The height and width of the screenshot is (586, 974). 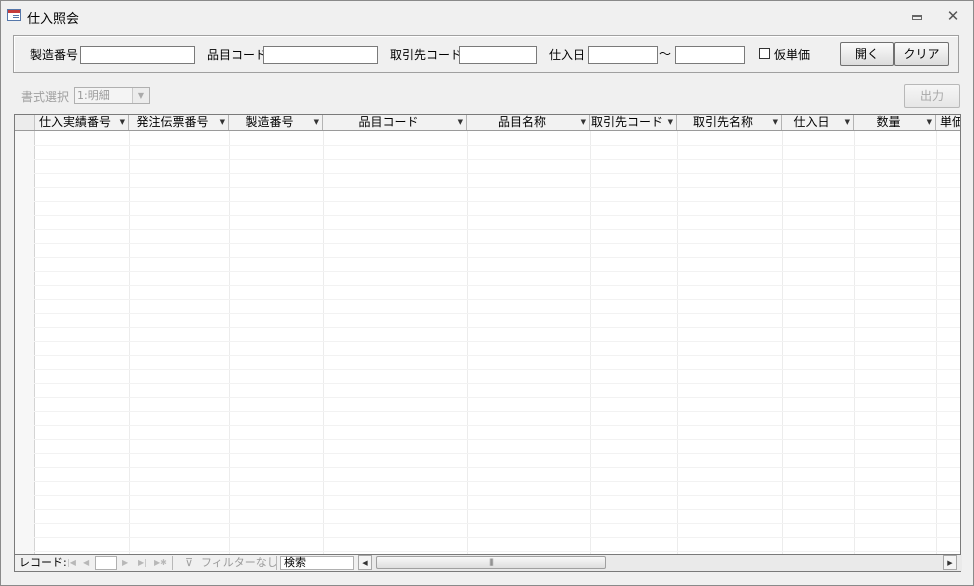 I want to click on column-header: 数量 ▼, so click(x=895, y=122).